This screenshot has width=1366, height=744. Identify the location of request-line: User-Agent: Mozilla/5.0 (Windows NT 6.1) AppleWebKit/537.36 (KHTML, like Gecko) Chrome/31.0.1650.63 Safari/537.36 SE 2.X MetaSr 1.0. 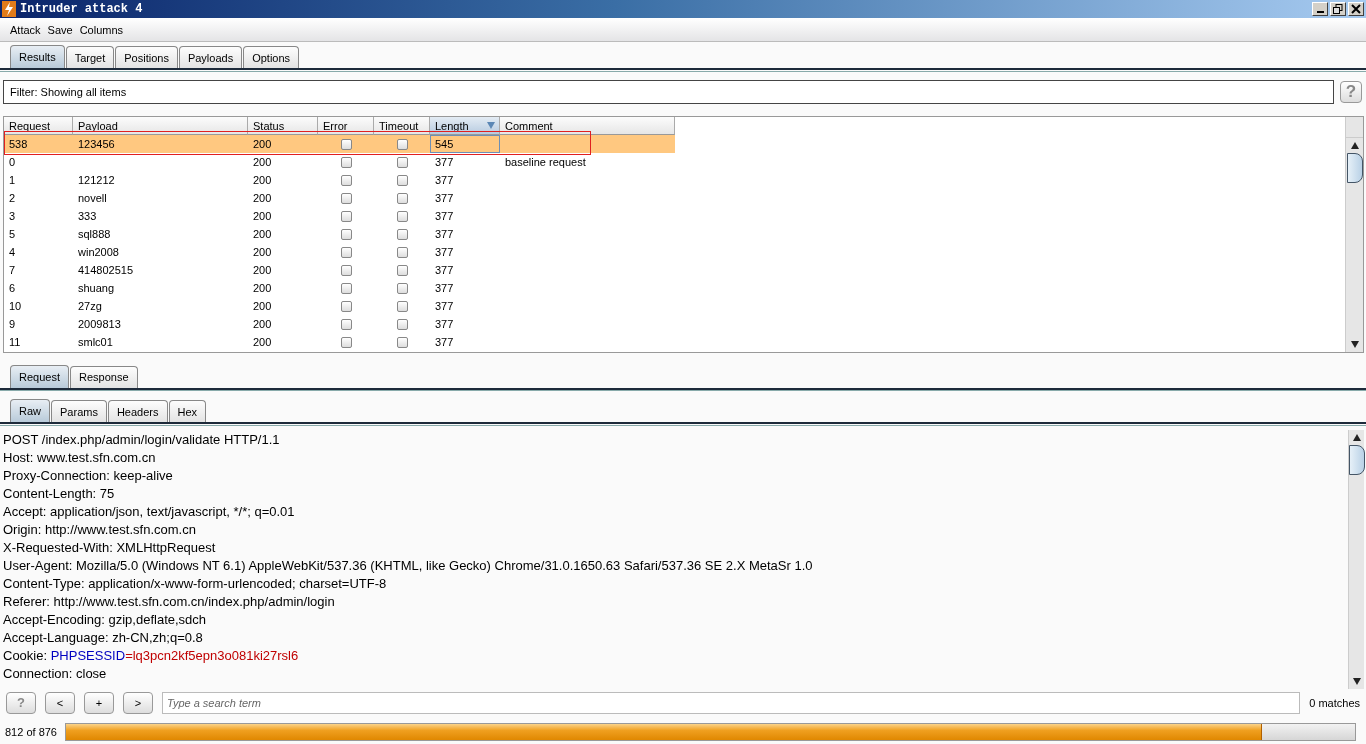
(408, 566).